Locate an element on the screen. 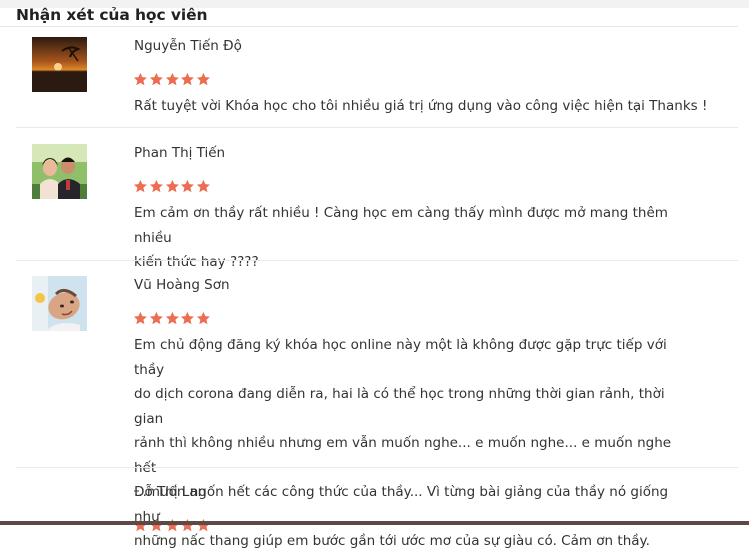  section-title: Nhận xét của học viên is located at coordinates (112, 15).